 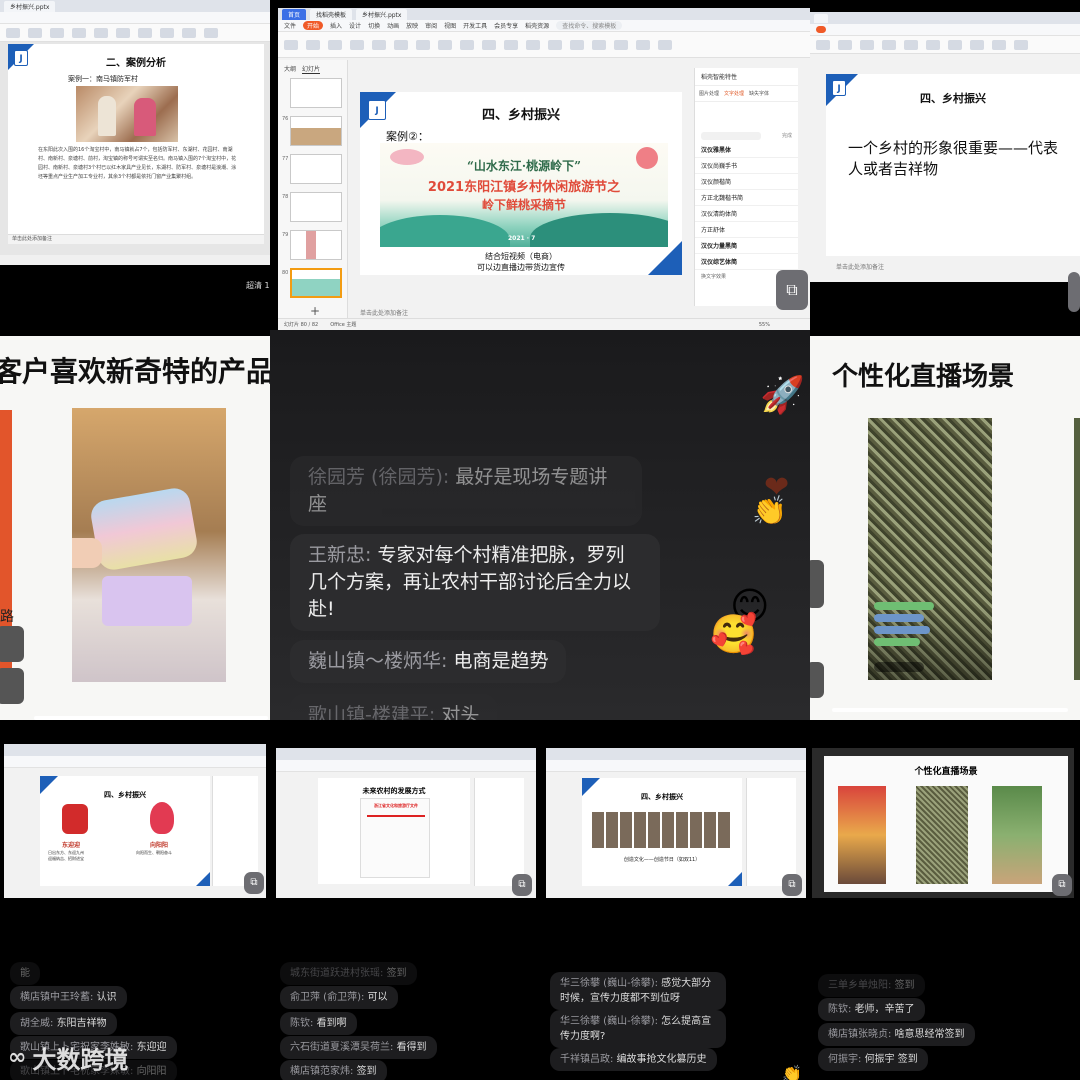 I want to click on font-item: 汉仪颜楷简, so click(x=746, y=182).